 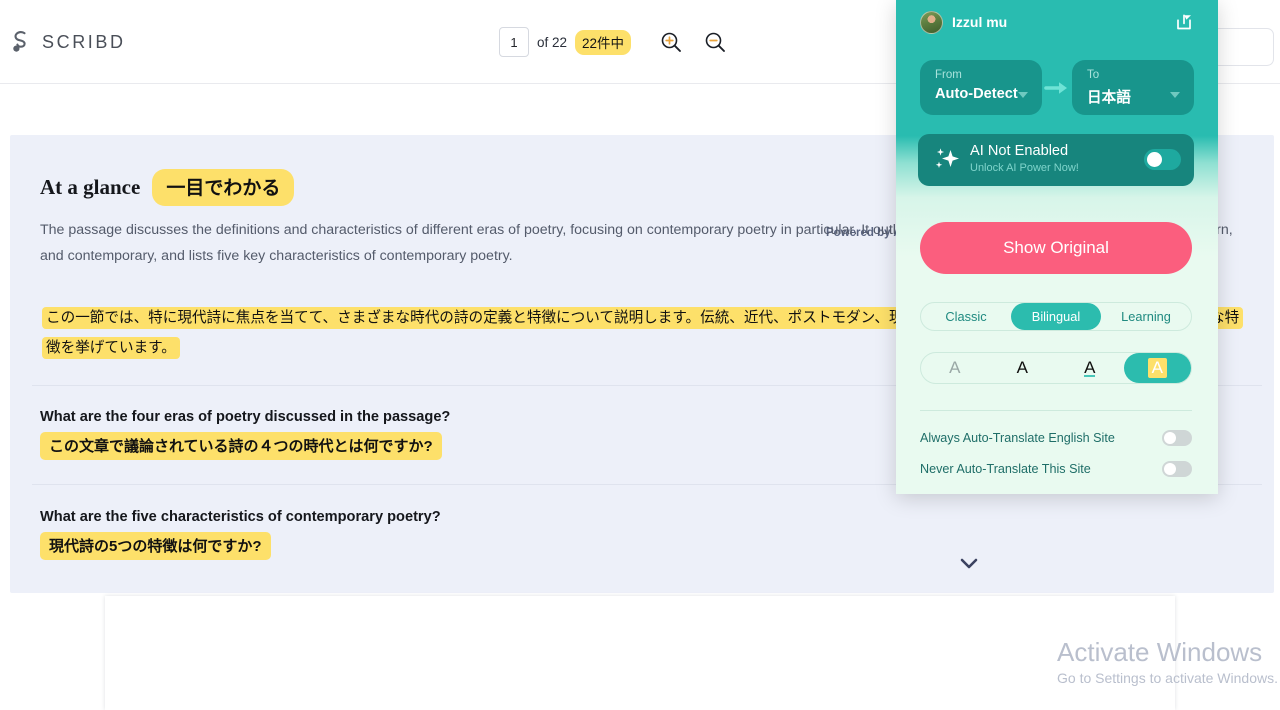 What do you see at coordinates (1177, 469) in the screenshot?
I see `never-auto-translate-toggle` at bounding box center [1177, 469].